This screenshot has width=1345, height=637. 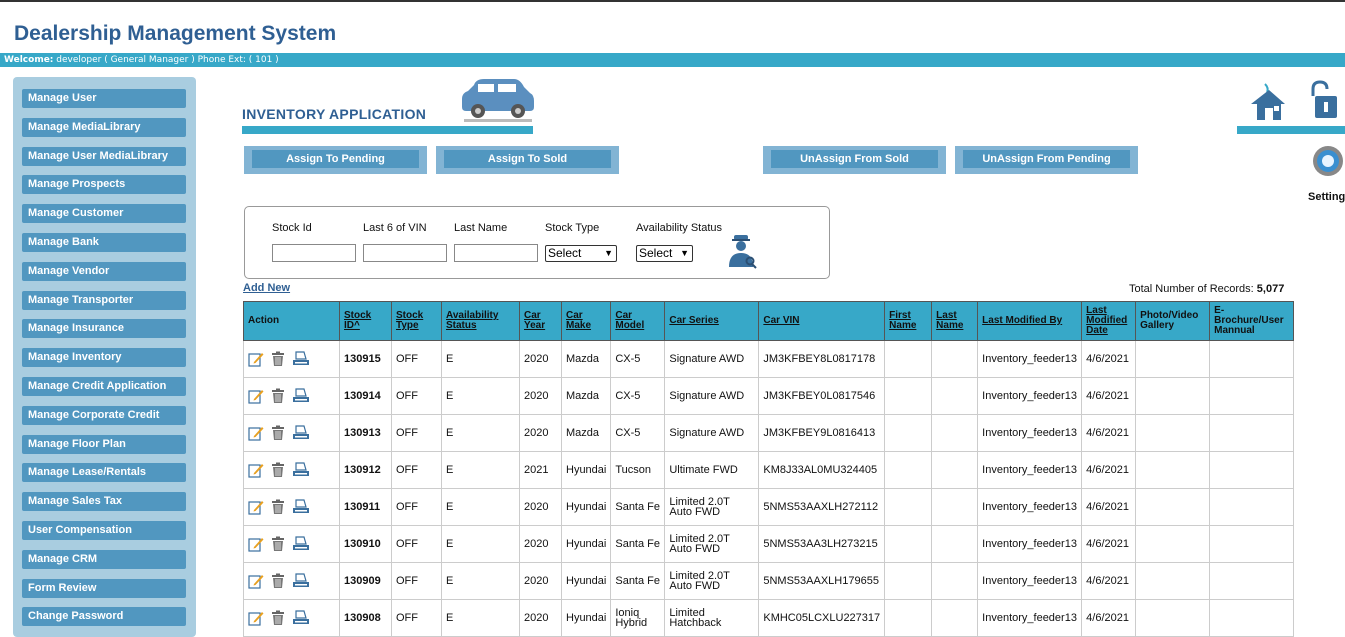 I want to click on cell-year: 2021, so click(x=540, y=470).